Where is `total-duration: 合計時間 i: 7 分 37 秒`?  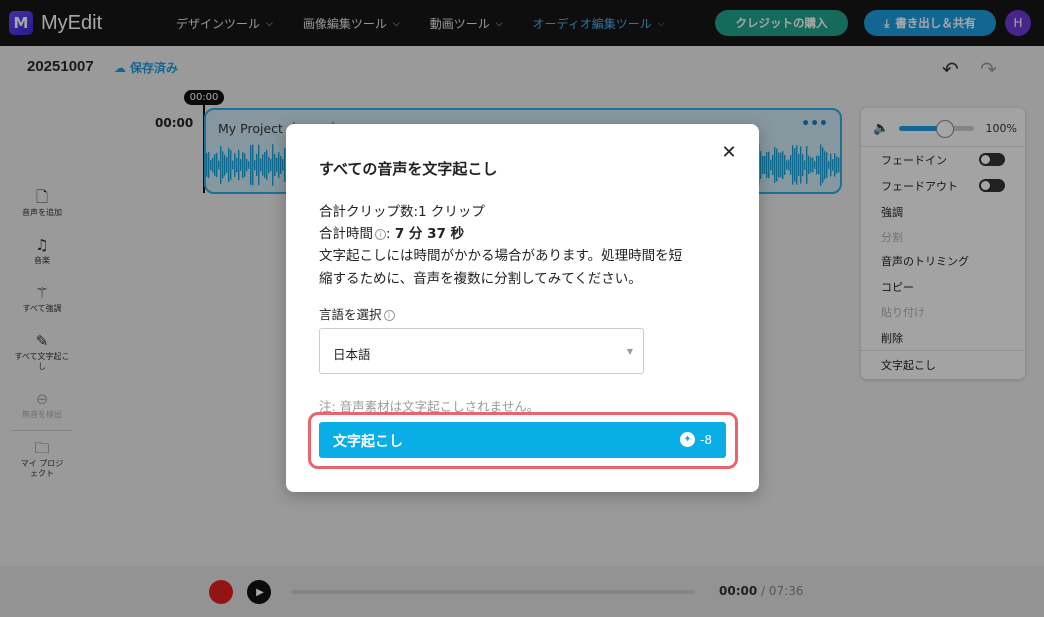 total-duration: 合計時間 i: 7 分 37 秒 is located at coordinates (392, 234).